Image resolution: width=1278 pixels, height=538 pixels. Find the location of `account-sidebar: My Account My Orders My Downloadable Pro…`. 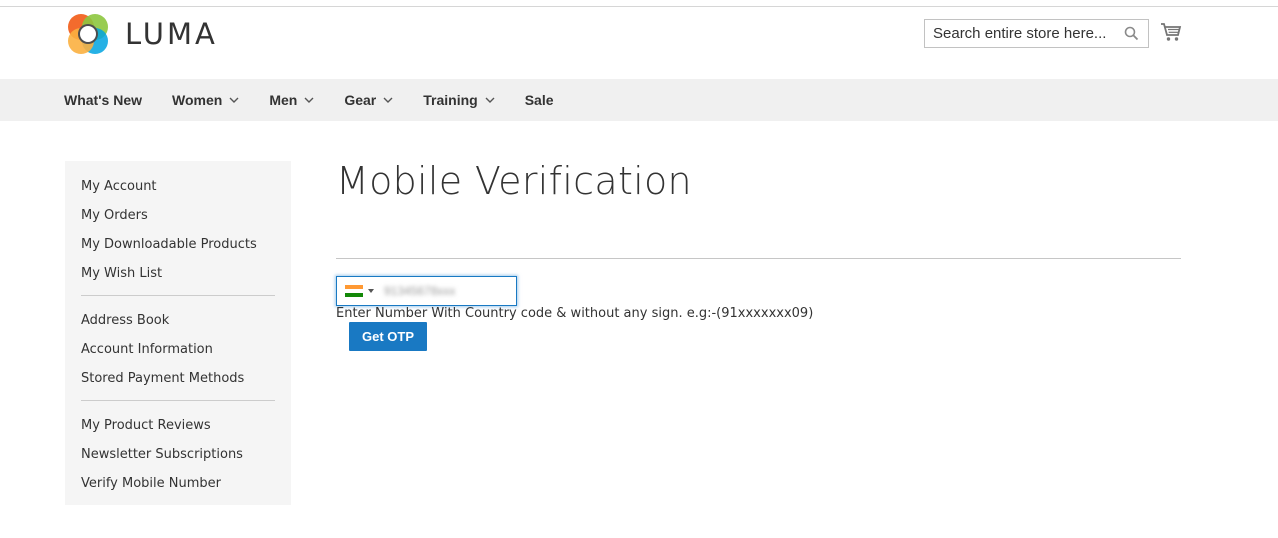

account-sidebar: My Account My Orders My Downloadable Pro… is located at coordinates (178, 333).